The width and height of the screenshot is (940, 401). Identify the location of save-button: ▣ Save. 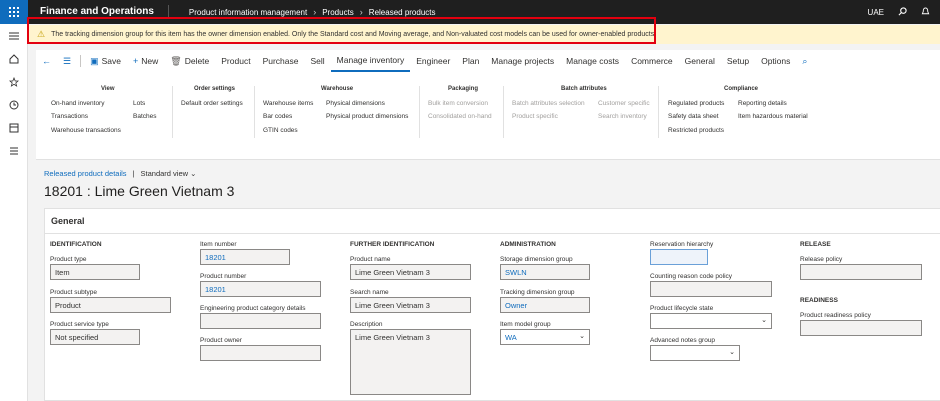
(105, 61).